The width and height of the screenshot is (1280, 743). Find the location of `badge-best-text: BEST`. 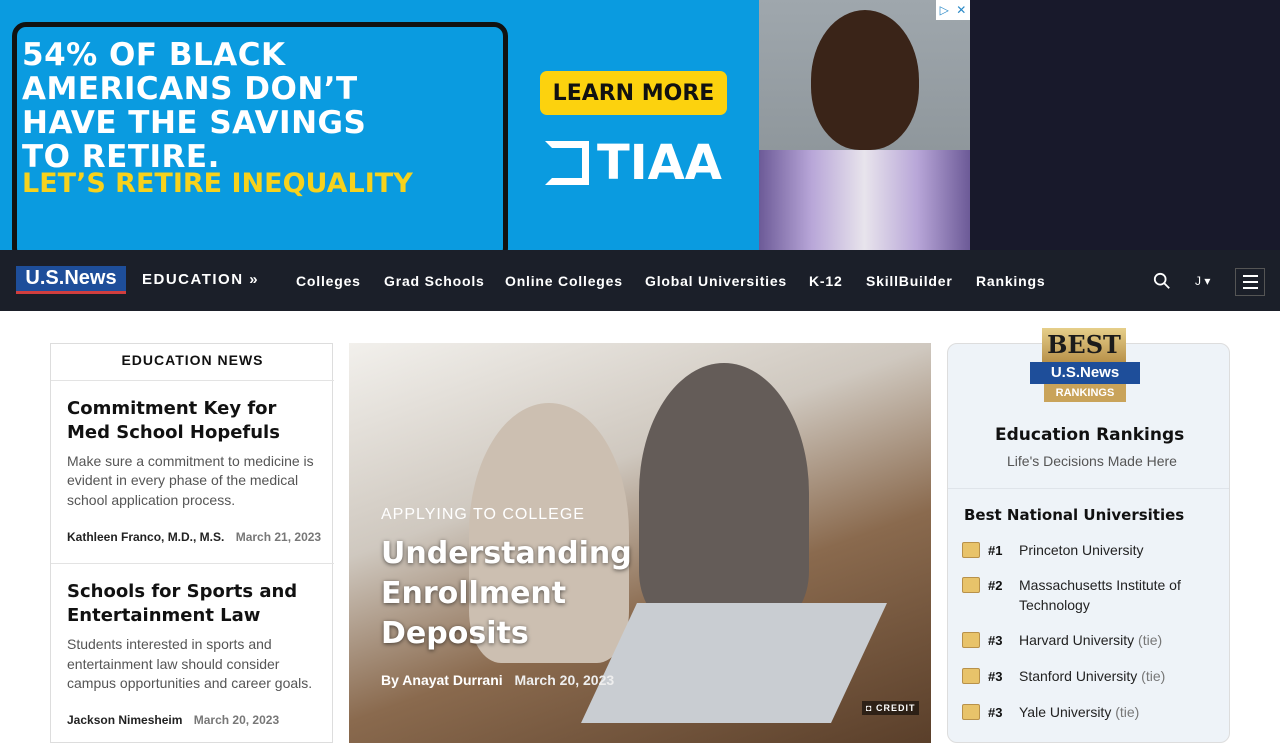

badge-best-text: BEST is located at coordinates (1084, 345).